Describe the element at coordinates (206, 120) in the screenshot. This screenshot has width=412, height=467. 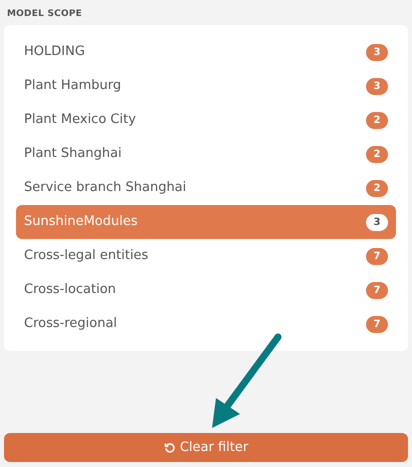
I see `scope-item: Plant Mexico City 2` at that location.